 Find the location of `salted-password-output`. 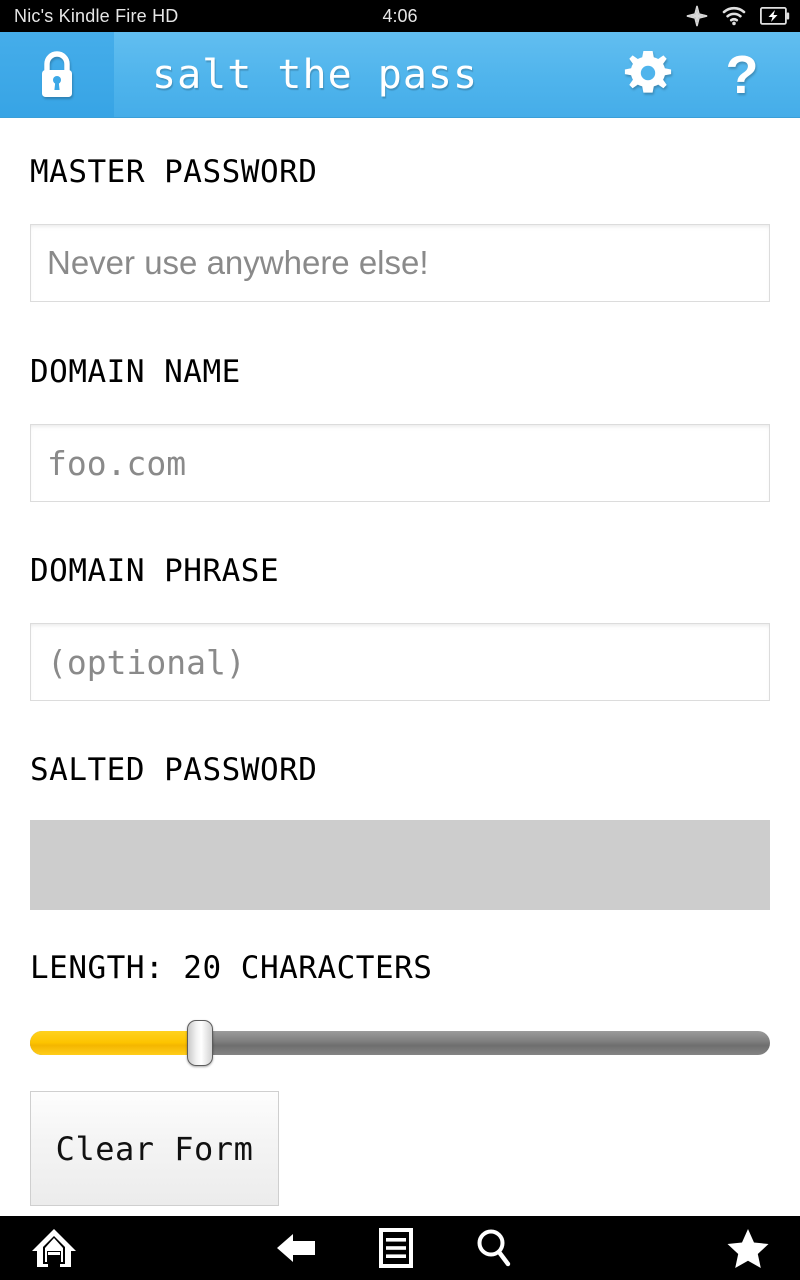

salted-password-output is located at coordinates (400, 865).